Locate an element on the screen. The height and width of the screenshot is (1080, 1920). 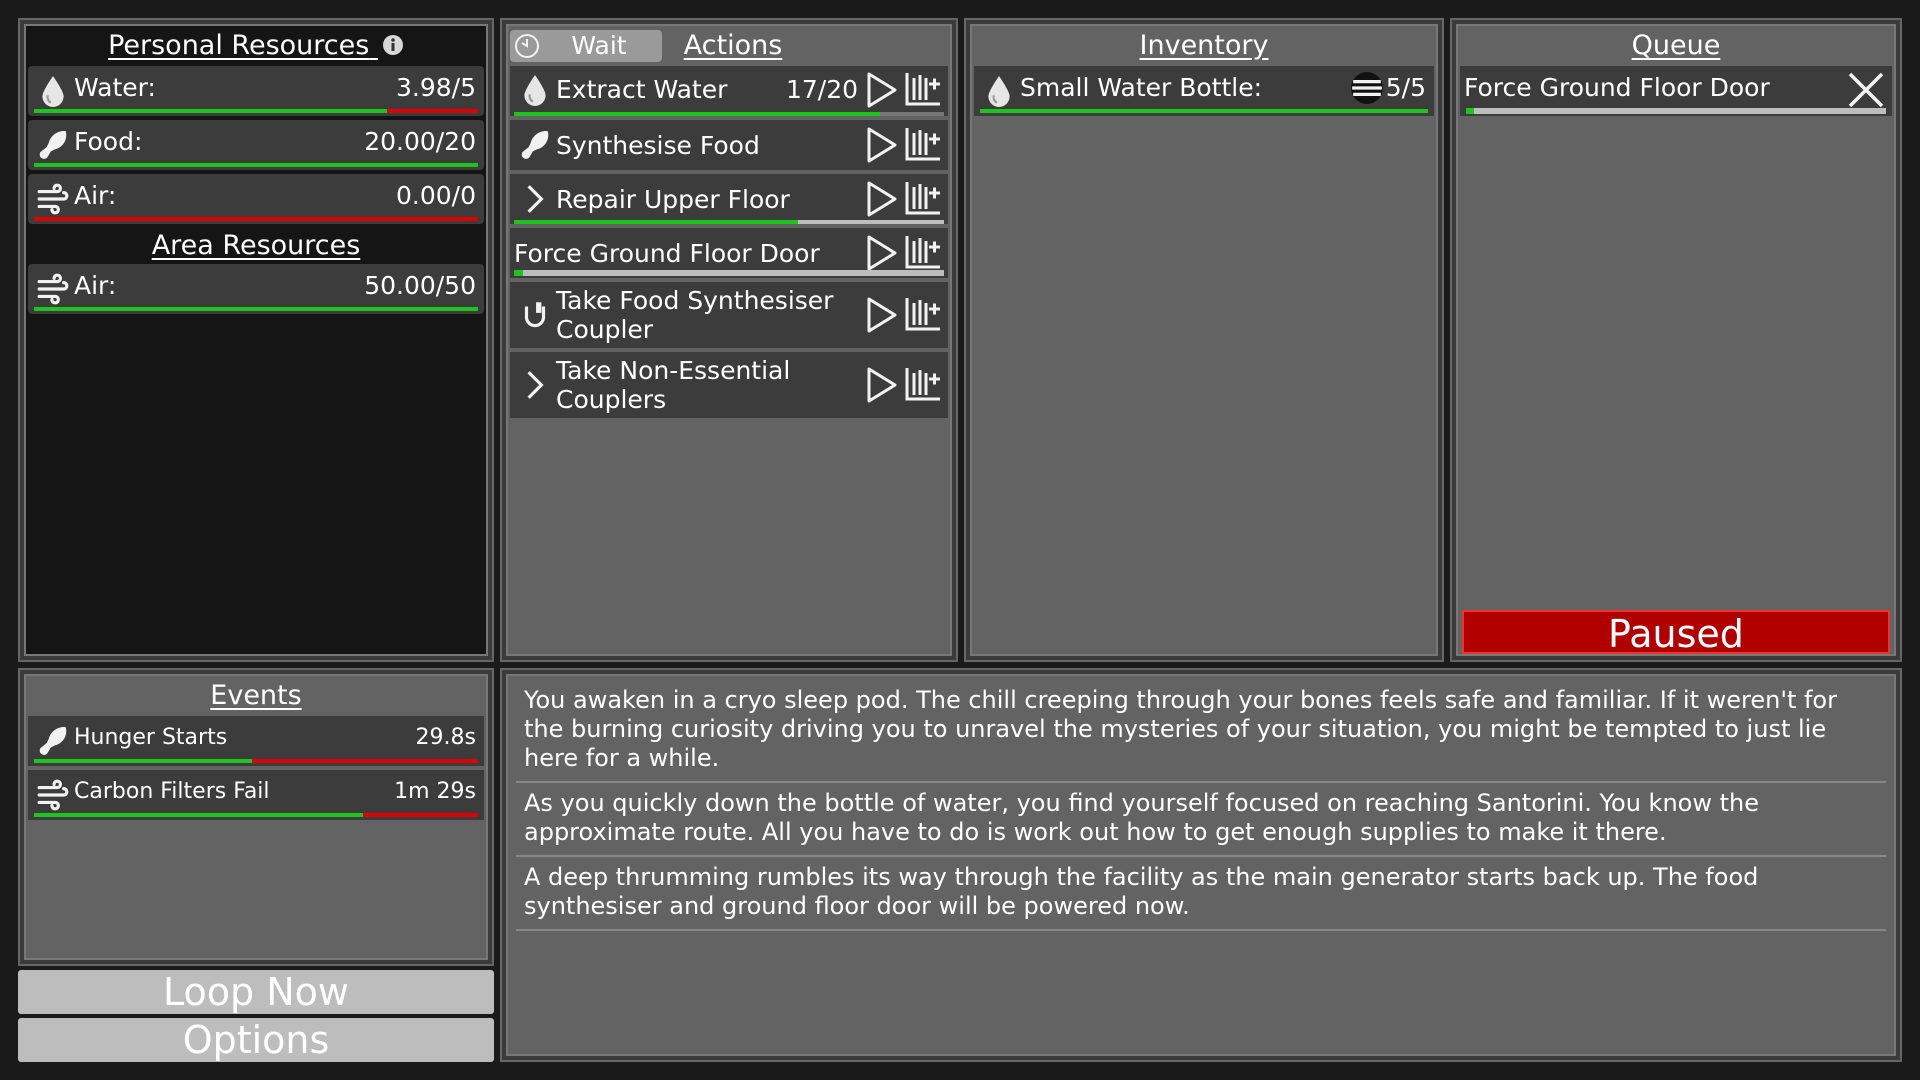
event-label: Carbon Filters Fail is located at coordinates (172, 791).